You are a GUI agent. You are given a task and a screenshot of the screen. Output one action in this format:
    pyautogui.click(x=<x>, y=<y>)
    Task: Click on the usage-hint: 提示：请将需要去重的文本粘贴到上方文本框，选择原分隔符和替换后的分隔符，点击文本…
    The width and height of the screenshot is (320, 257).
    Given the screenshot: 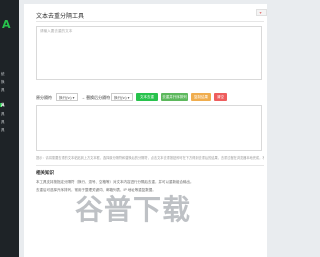 What is the action you would take?
    pyautogui.click(x=150, y=158)
    